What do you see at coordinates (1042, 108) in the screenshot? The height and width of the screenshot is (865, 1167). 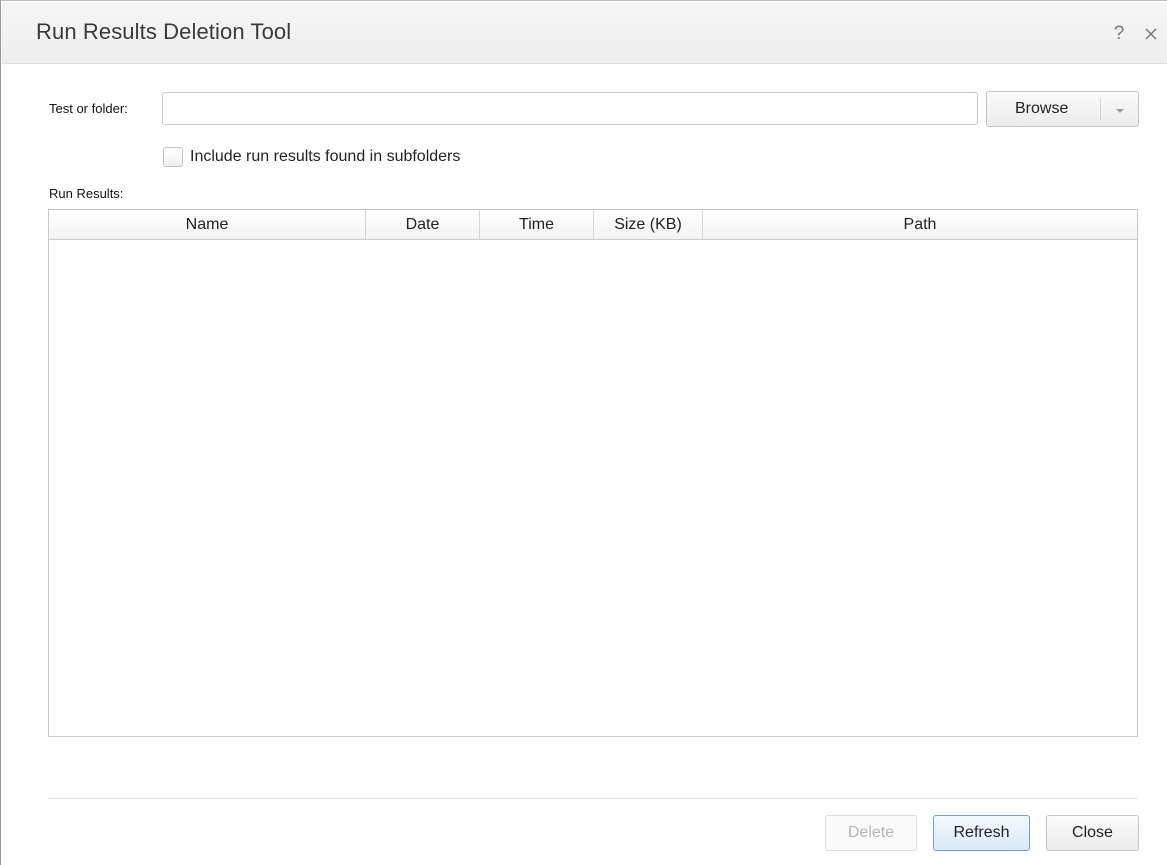 I see `browse-button-label: Browse` at bounding box center [1042, 108].